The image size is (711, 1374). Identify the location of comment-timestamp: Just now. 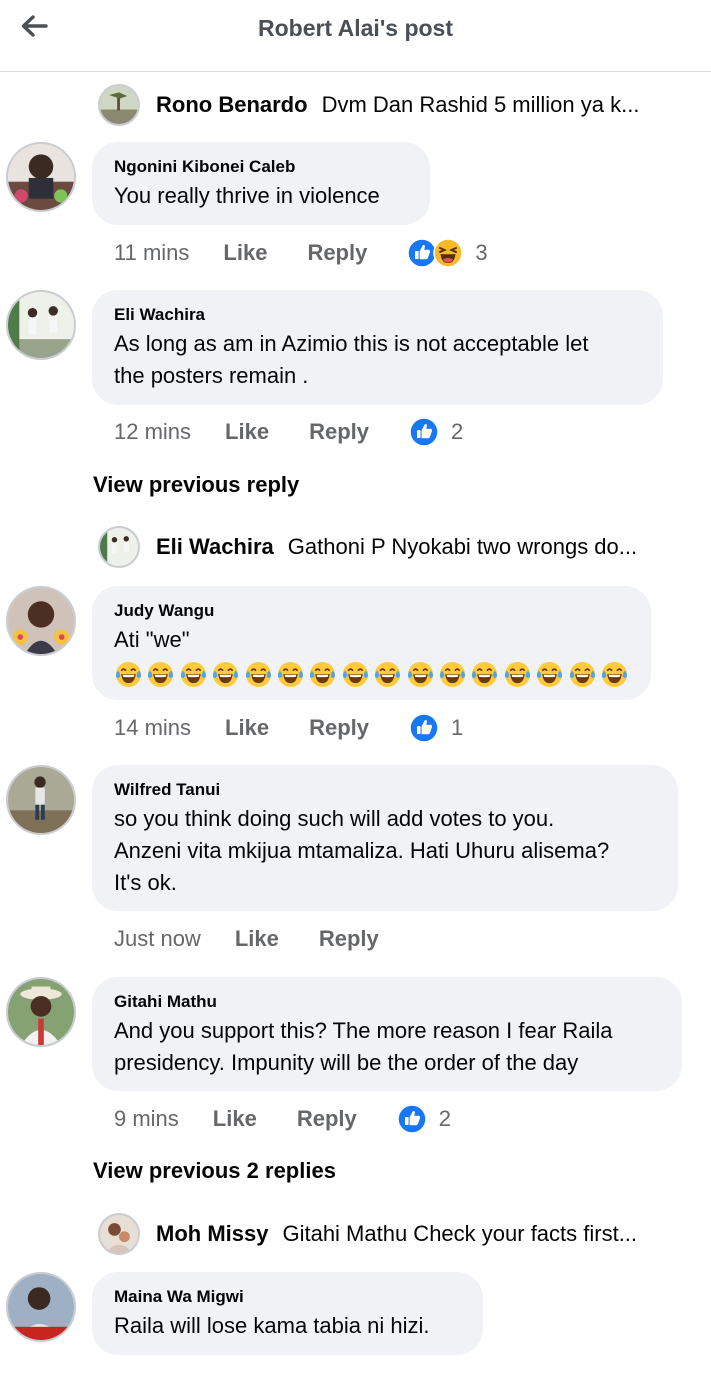
(157, 939).